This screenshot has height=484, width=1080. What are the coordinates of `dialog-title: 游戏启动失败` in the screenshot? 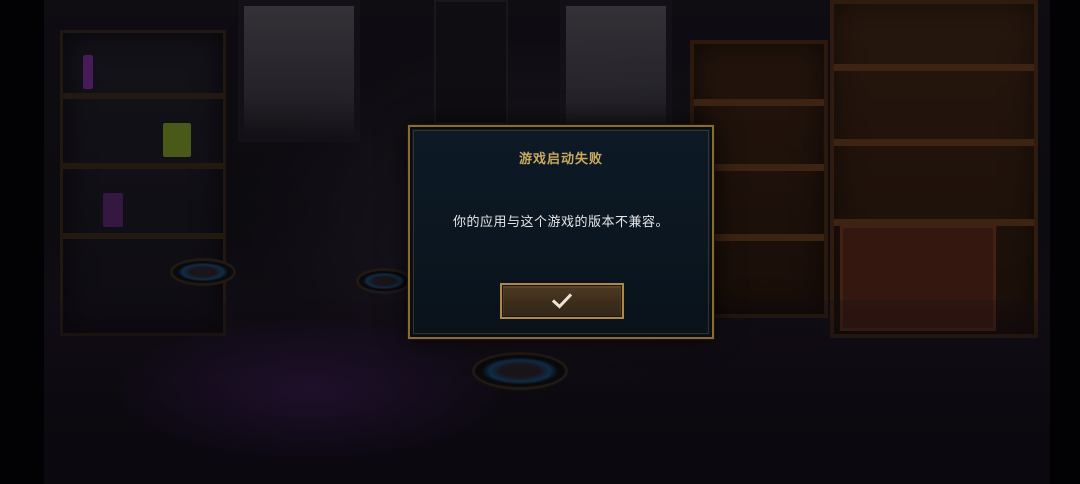 It's located at (560, 159).